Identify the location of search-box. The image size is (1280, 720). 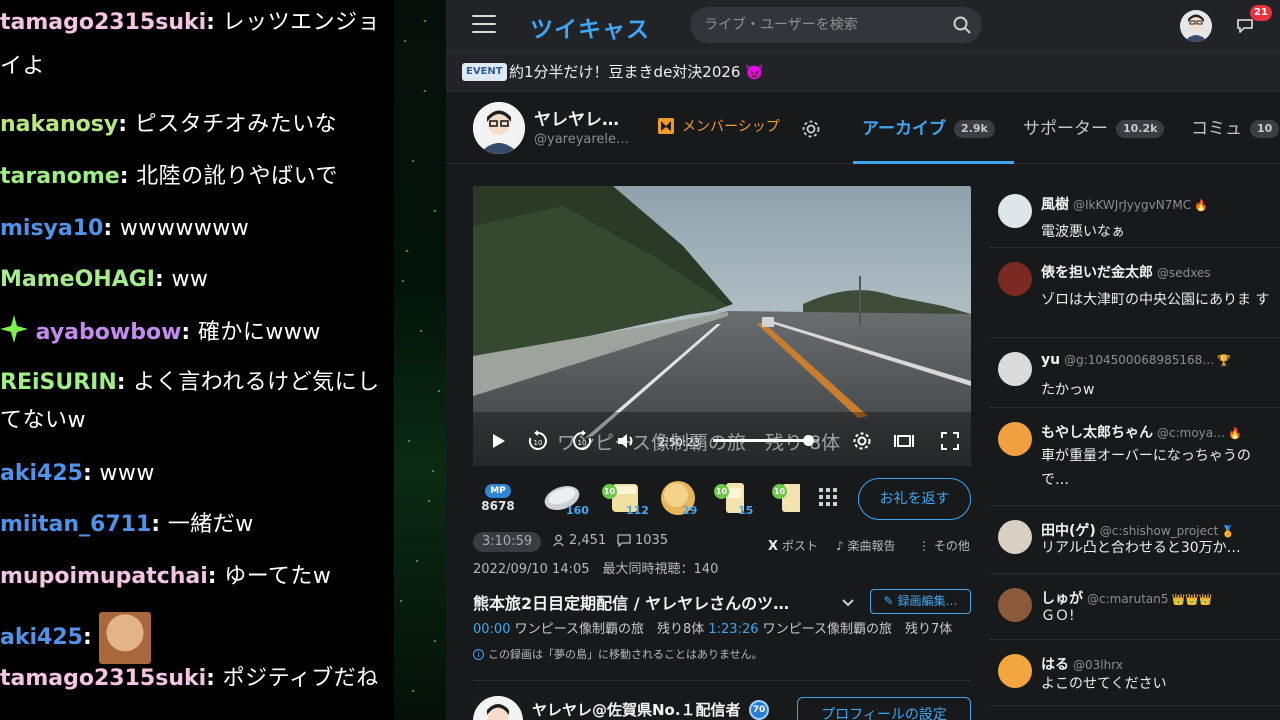
(836, 25).